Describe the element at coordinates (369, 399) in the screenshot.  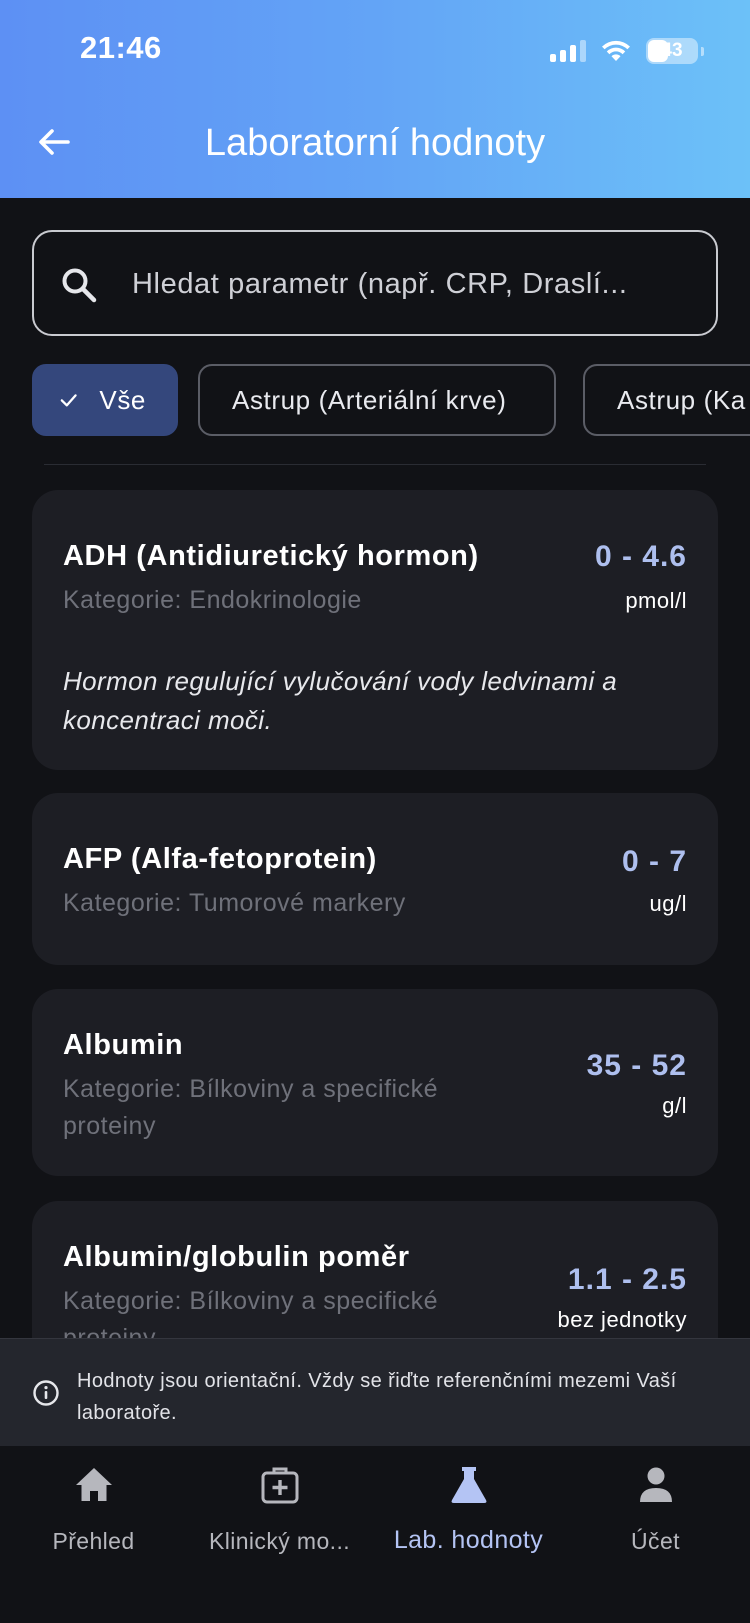
I see `filter-chip-label: Astrup (Arteriální krve)` at that location.